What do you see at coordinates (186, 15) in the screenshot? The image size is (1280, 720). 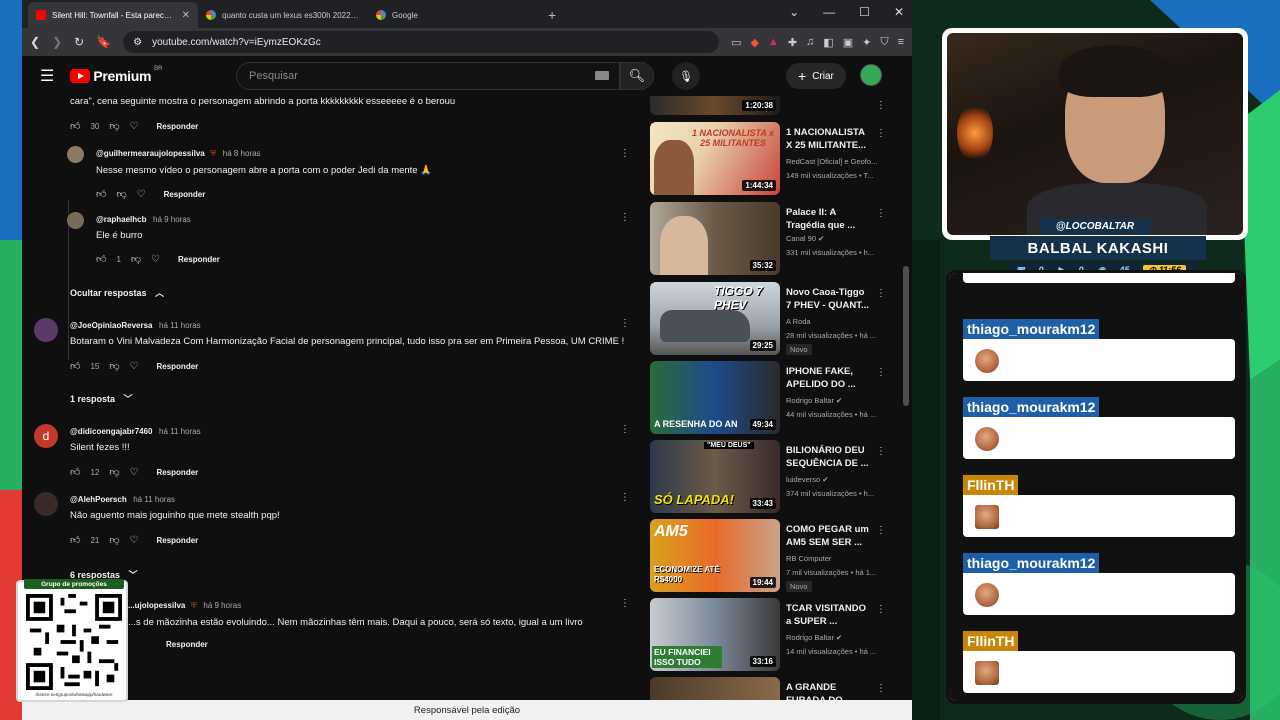 I see `close-tab-icon: ✕` at bounding box center [186, 15].